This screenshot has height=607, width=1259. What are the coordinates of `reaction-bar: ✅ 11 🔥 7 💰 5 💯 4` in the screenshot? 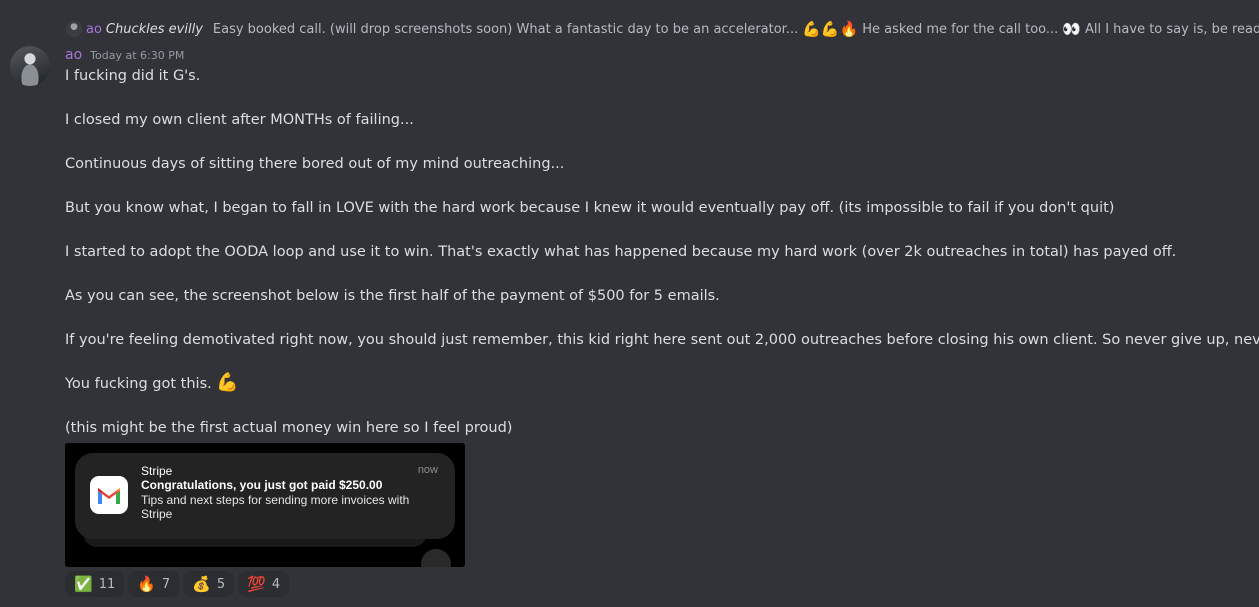 It's located at (177, 584).